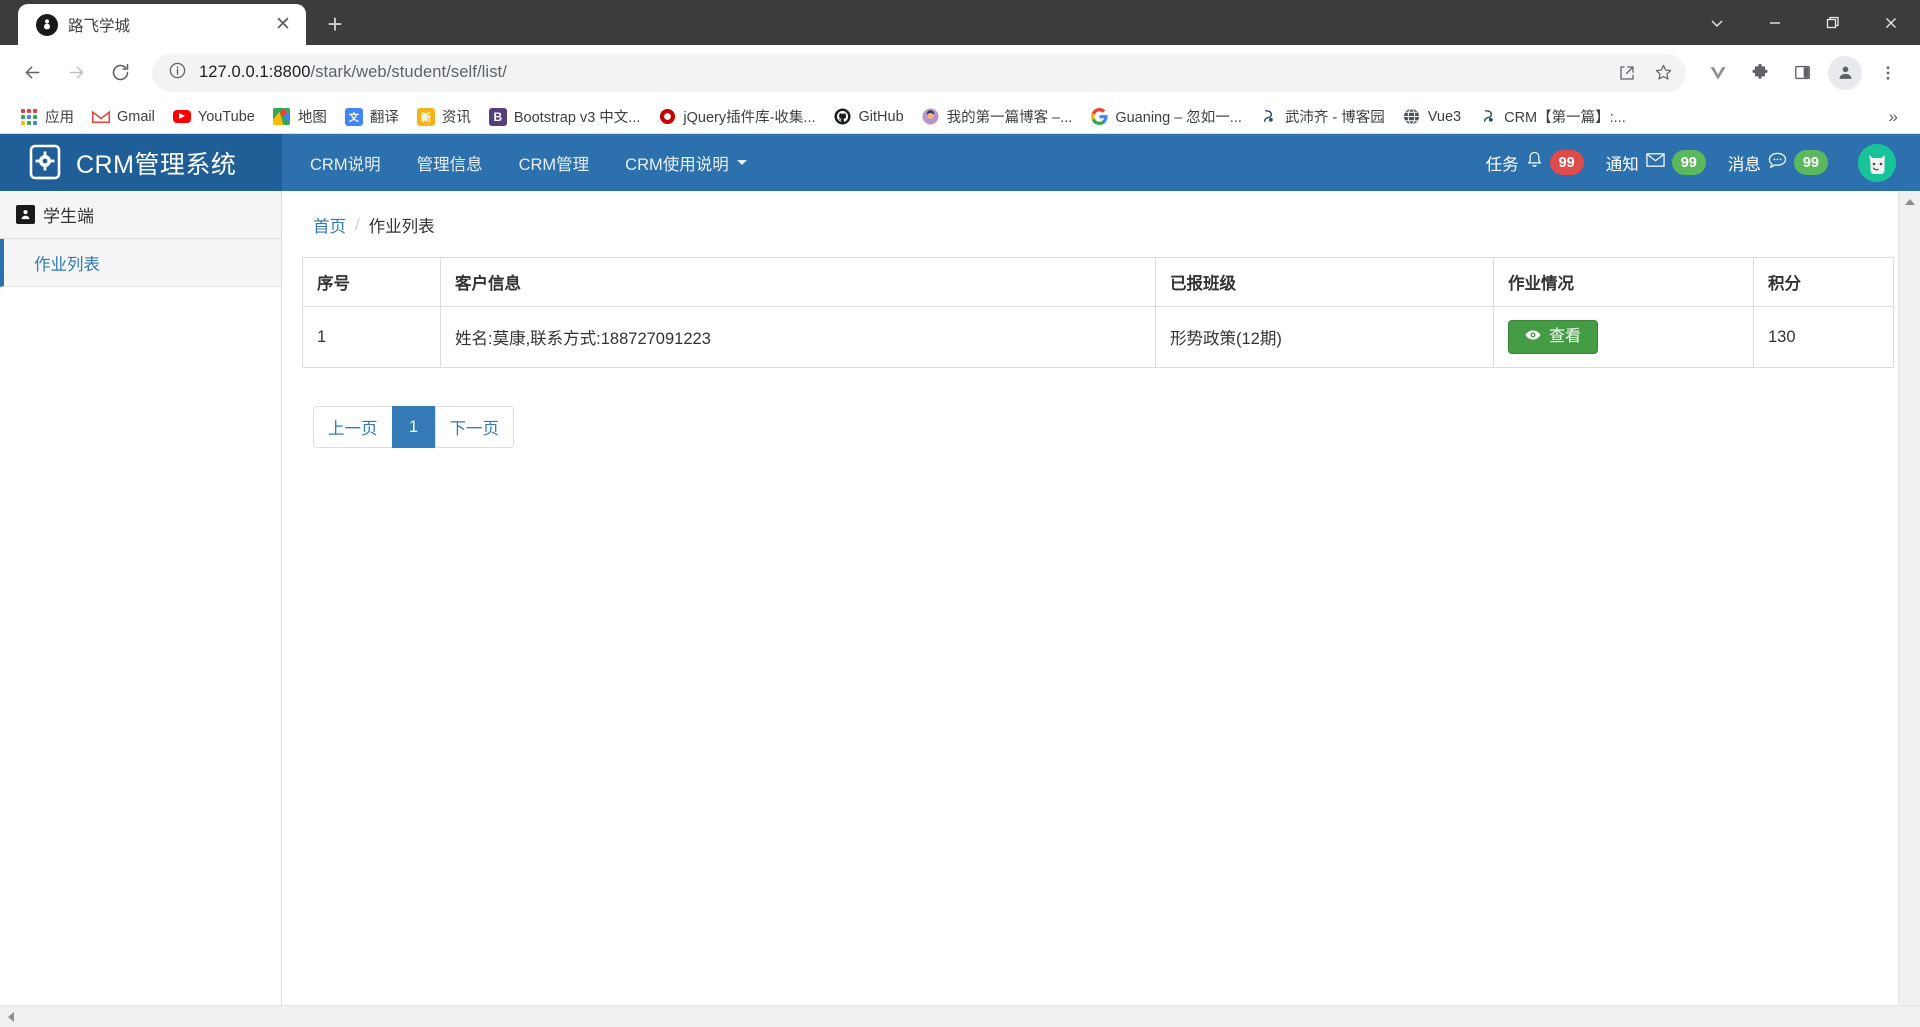 The image size is (1920, 1027). Describe the element at coordinates (1502, 164) in the screenshot. I see `nav-stat-label: 任务` at that location.